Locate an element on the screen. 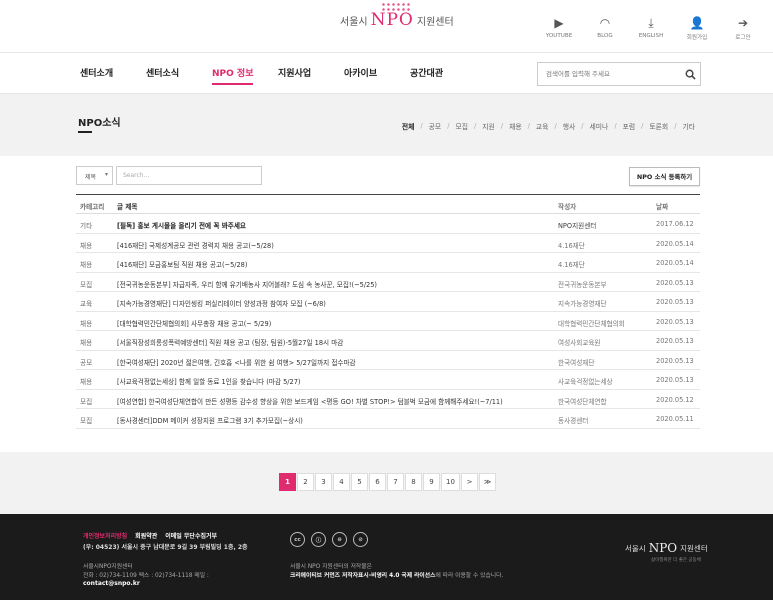  page-button: 2 is located at coordinates (305, 482).